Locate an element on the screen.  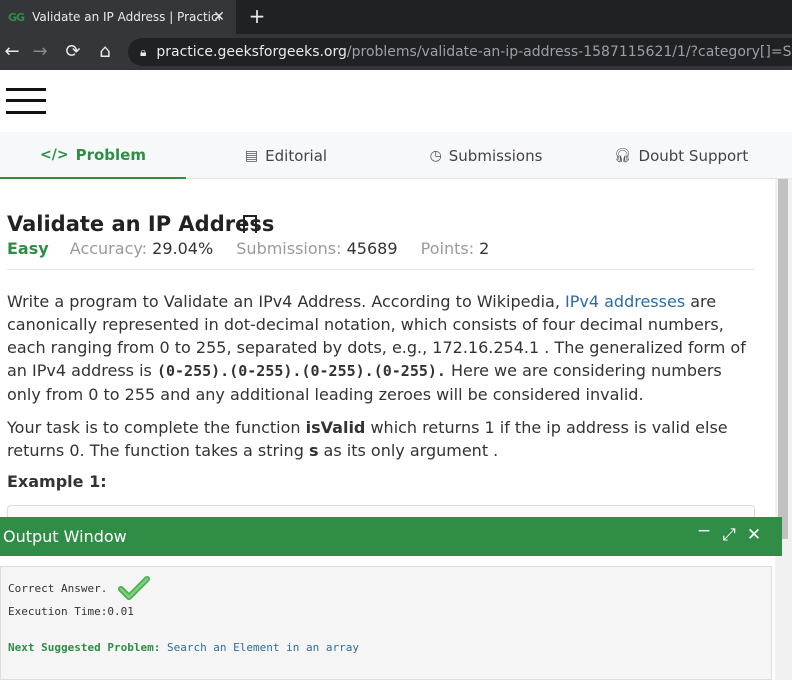
accuracy-label: Accuracy: is located at coordinates (108, 248).